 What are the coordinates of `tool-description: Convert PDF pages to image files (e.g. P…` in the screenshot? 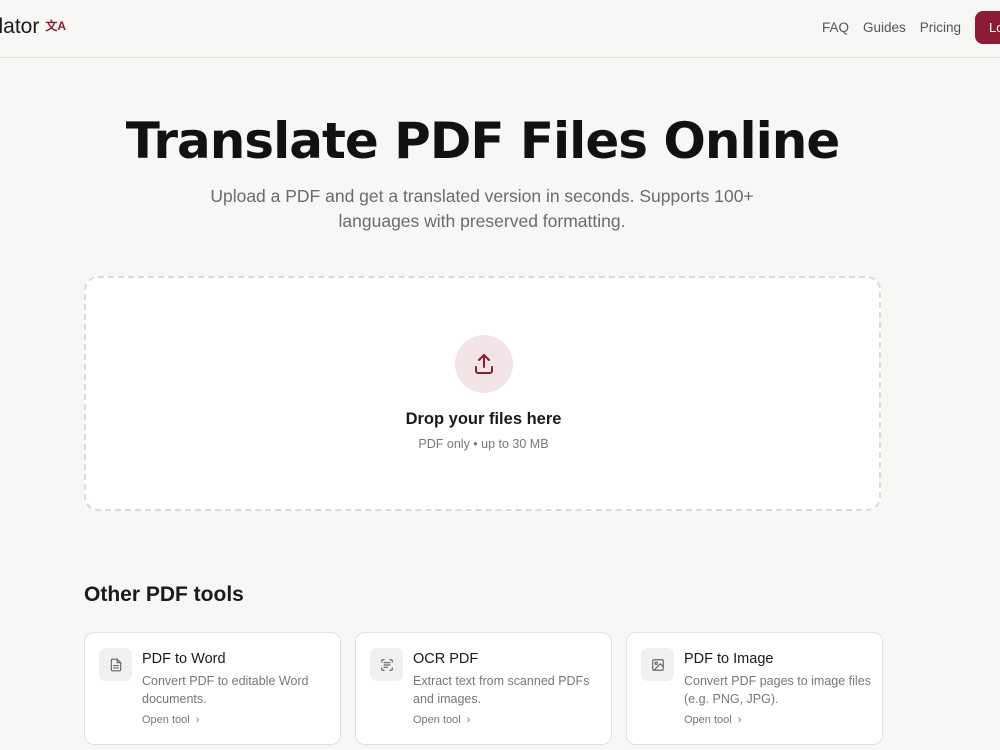 It's located at (777, 690).